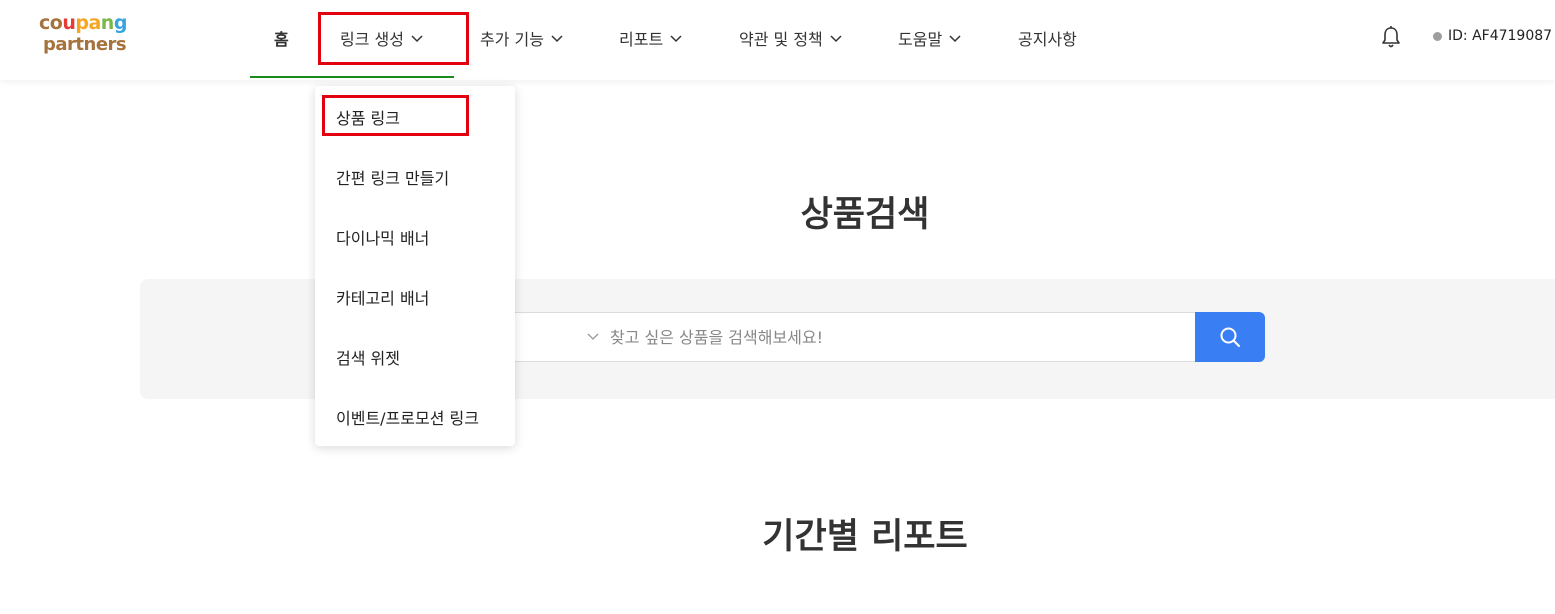 The height and width of the screenshot is (614, 1555). I want to click on dropdown-item-dynamic-banner: 다이나믹 배너, so click(382, 237).